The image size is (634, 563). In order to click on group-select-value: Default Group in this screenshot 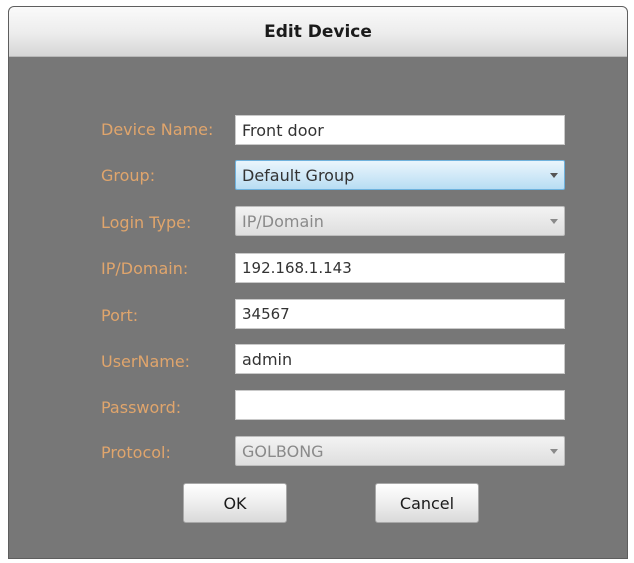, I will do `click(298, 175)`.